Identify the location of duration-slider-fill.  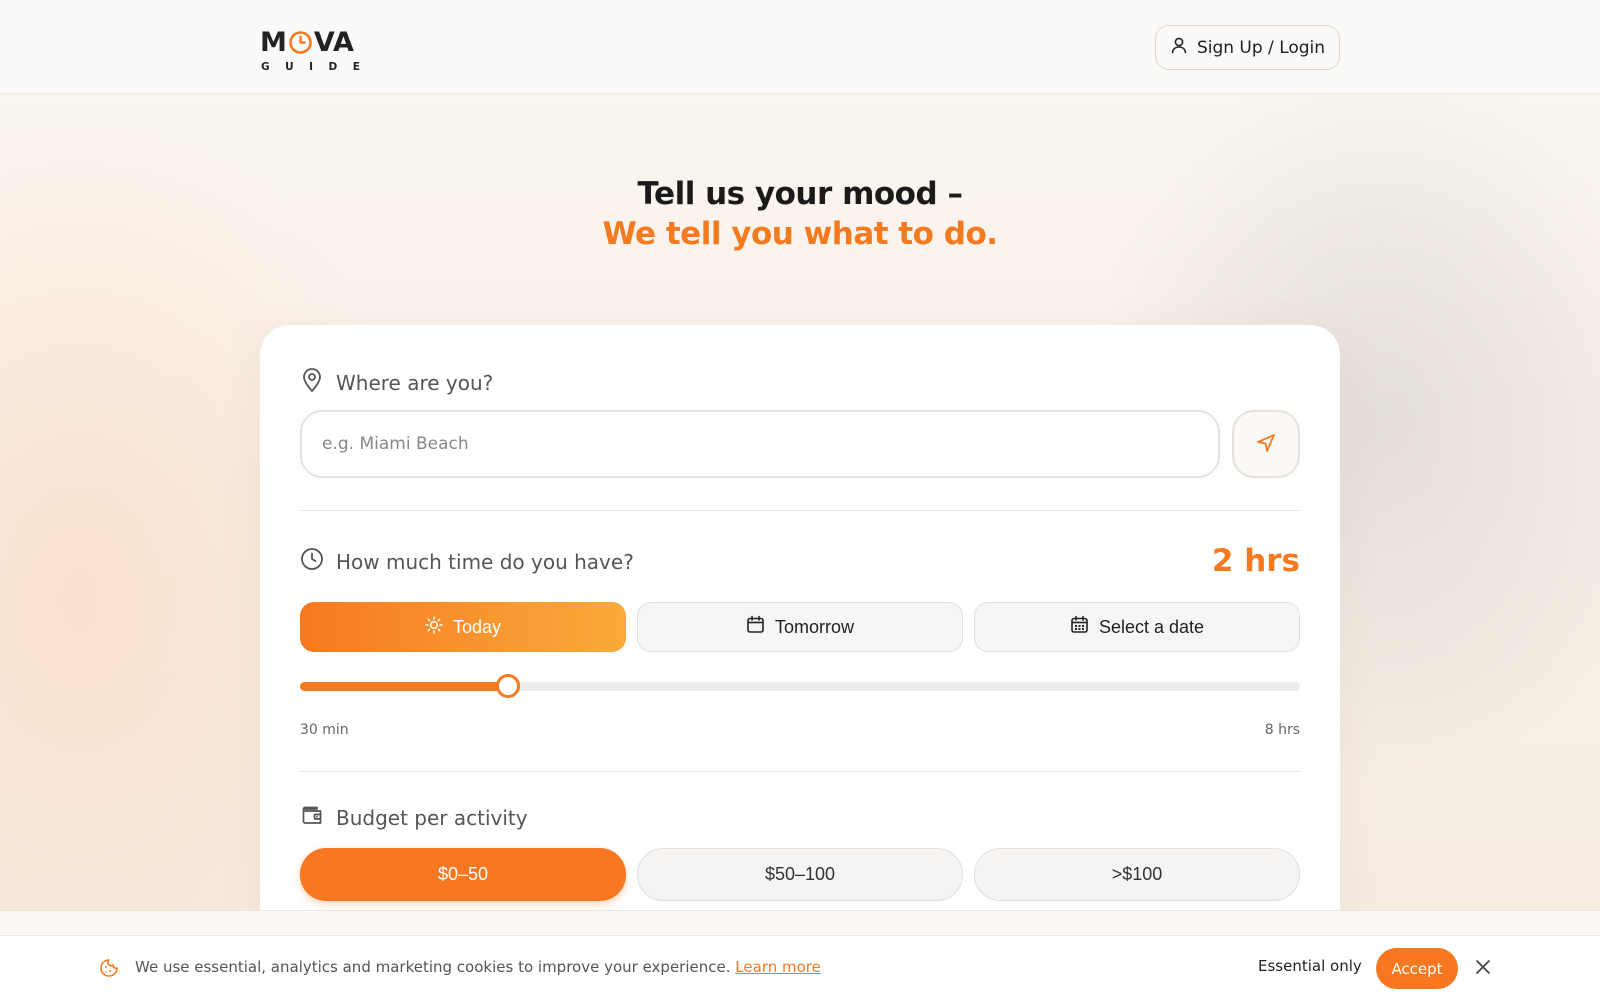
(404, 686).